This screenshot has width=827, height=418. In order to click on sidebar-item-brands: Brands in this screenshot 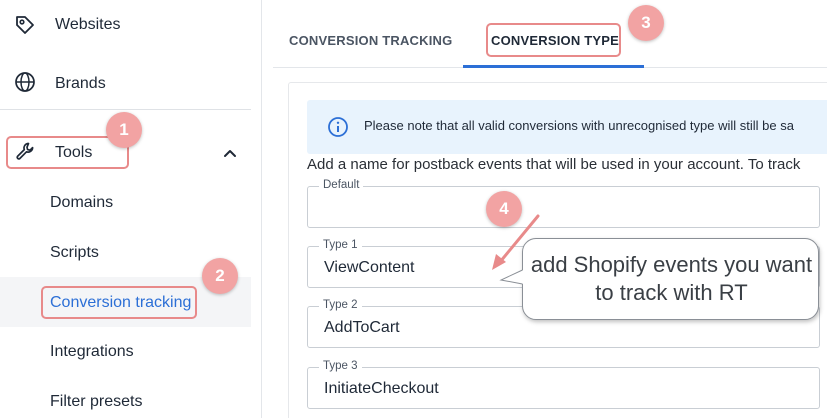, I will do `click(125, 83)`.